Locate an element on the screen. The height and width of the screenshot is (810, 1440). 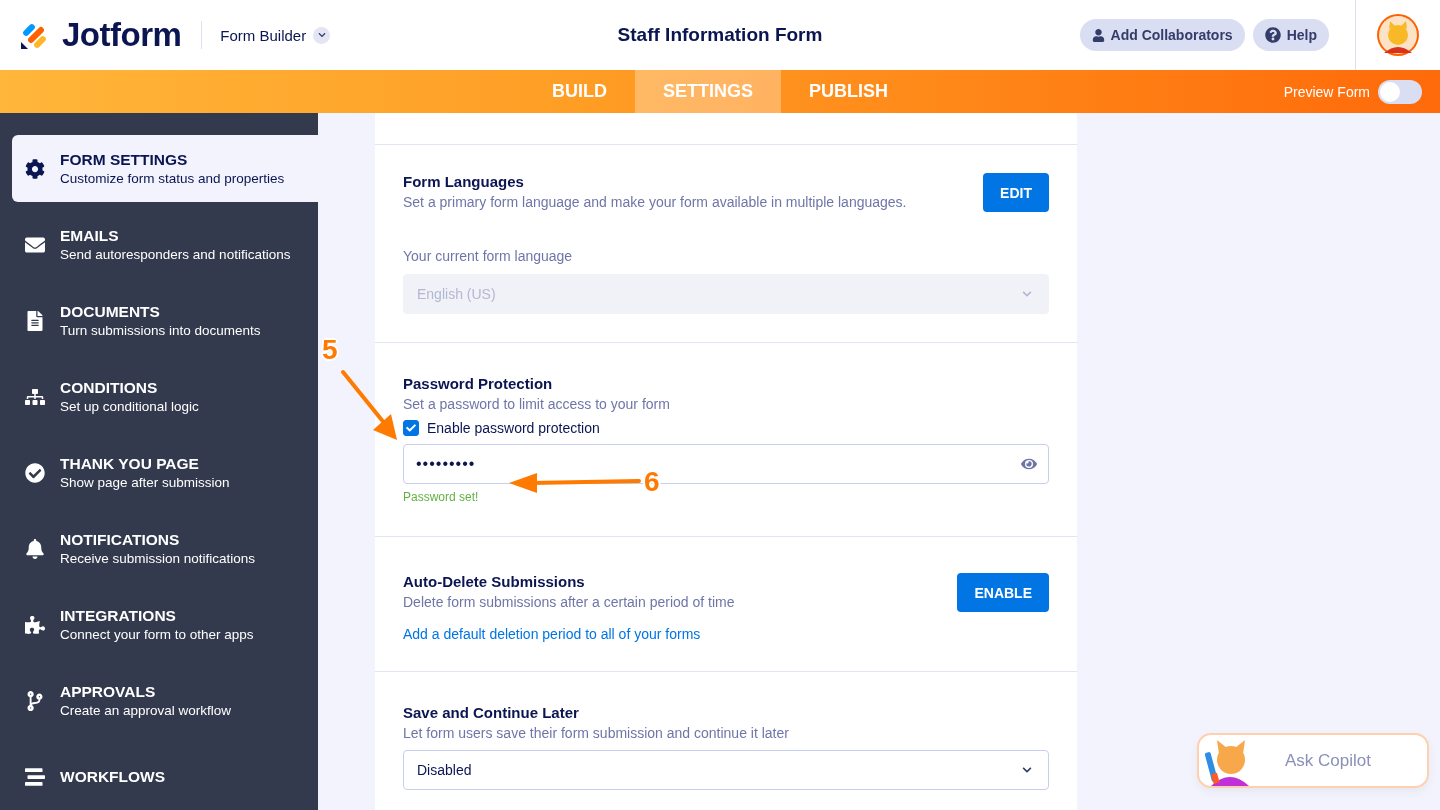
edit-button: EDIT is located at coordinates (1016, 192).